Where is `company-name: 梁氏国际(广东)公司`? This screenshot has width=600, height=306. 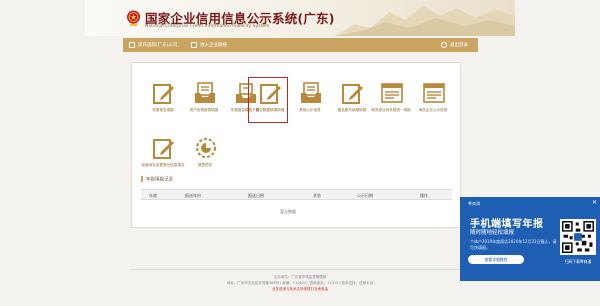
company-name: 梁氏国际(广东)公司 is located at coordinates (158, 45).